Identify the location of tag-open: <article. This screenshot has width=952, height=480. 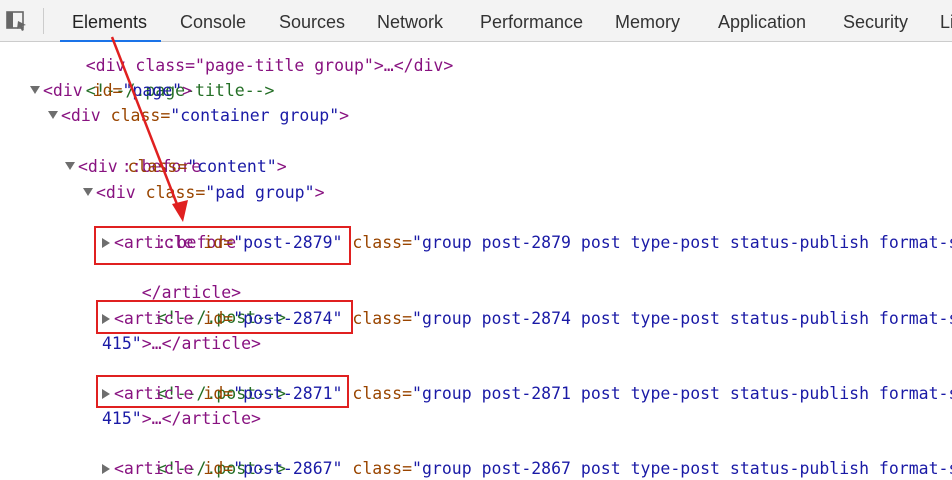
(159, 468).